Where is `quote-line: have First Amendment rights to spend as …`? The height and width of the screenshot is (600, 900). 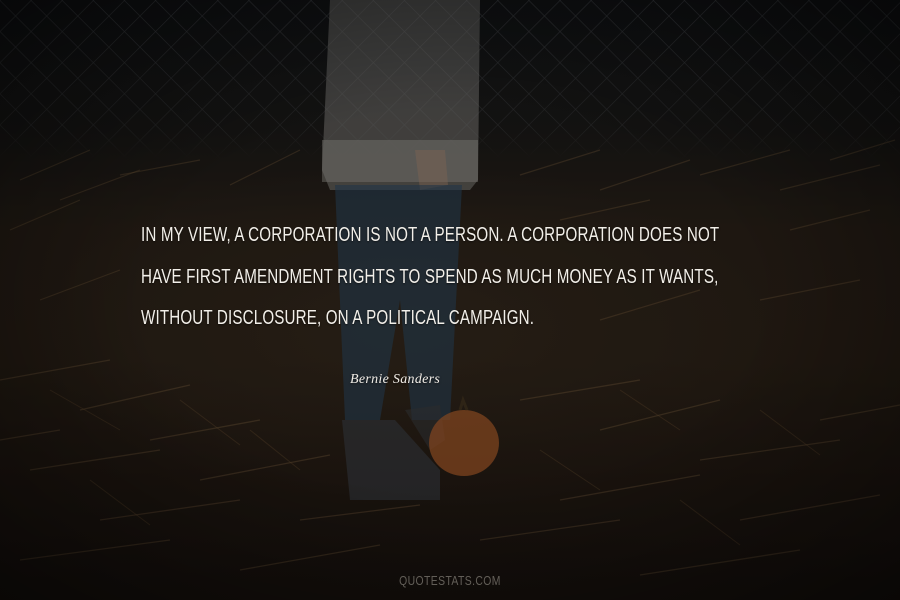
quote-line: have First Amendment rights to spend as … is located at coordinates (430, 276).